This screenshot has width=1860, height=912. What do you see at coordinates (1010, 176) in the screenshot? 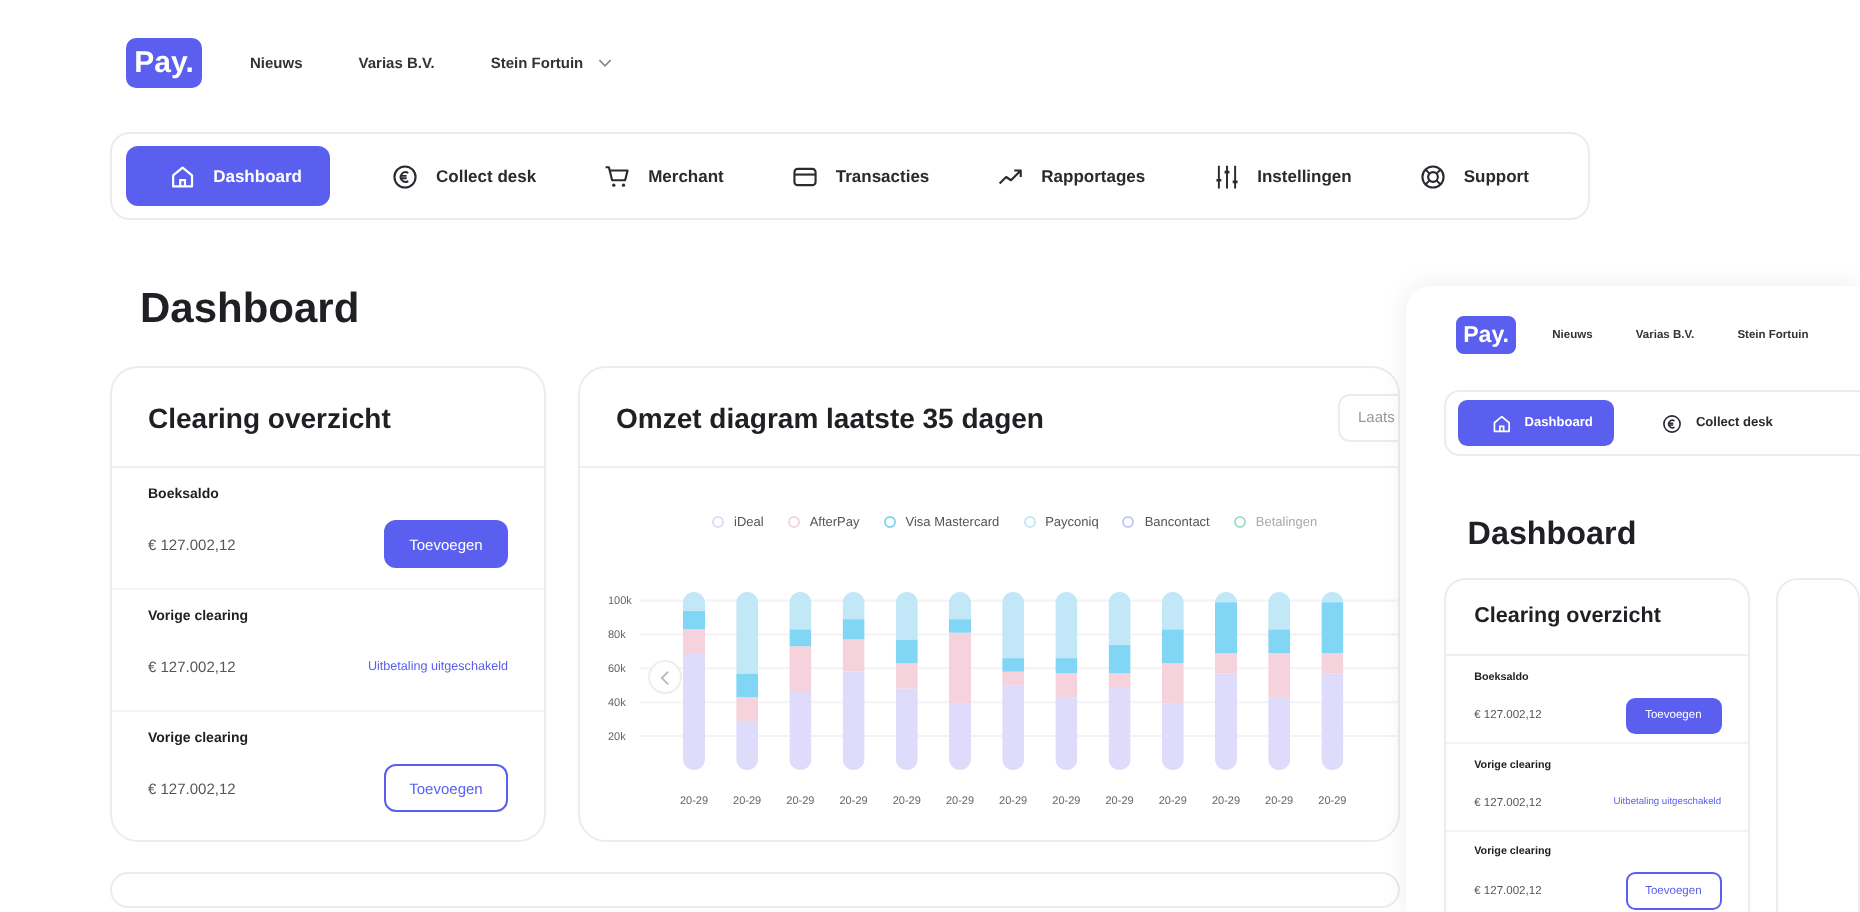
I see `trend-icon` at bounding box center [1010, 176].